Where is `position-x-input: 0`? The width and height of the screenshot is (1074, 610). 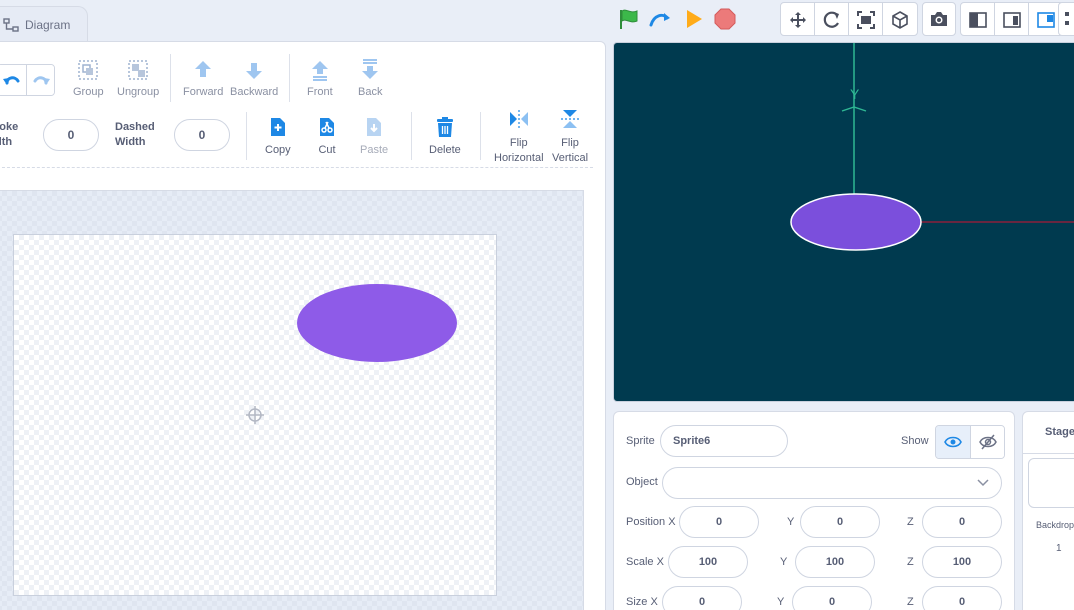
position-x-input: 0 is located at coordinates (719, 522).